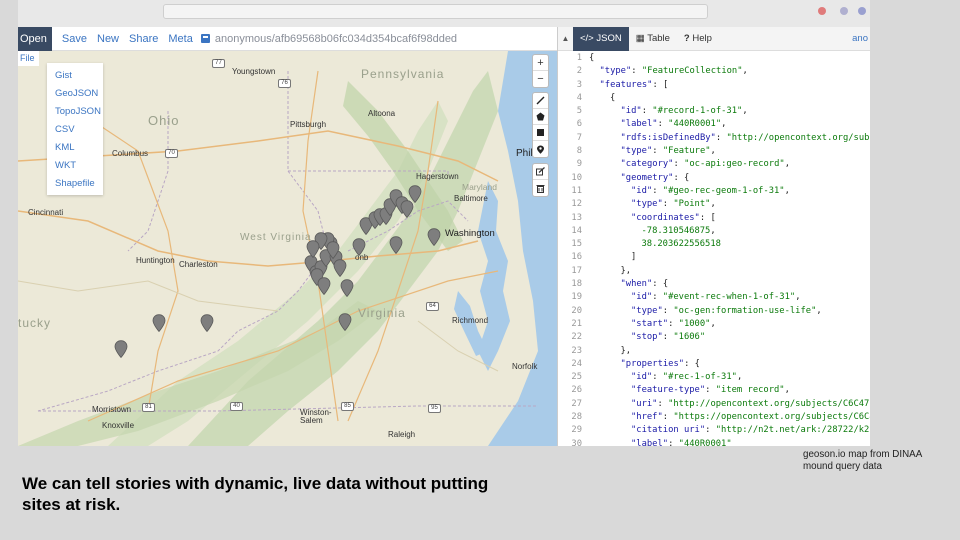  Describe the element at coordinates (576, 217) in the screenshot. I see `line-number: 13` at that location.